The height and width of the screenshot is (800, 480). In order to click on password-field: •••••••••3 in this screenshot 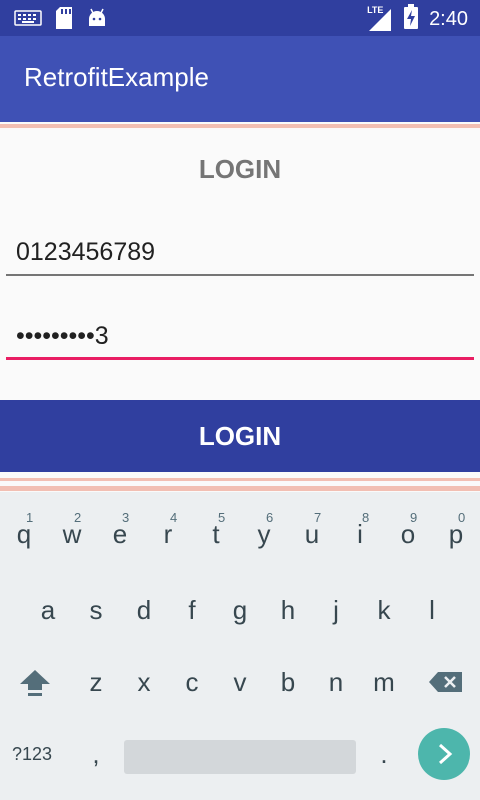, I will do `click(240, 338)`.